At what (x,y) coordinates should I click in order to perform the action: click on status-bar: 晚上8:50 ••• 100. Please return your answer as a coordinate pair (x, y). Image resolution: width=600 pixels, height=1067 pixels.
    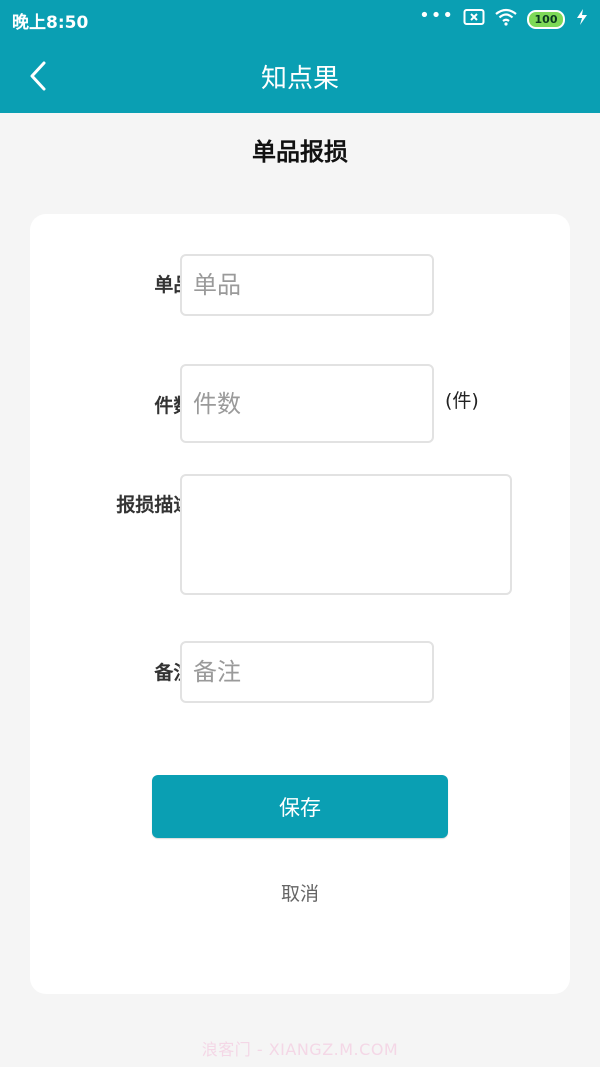
    Looking at the image, I should click on (300, 20).